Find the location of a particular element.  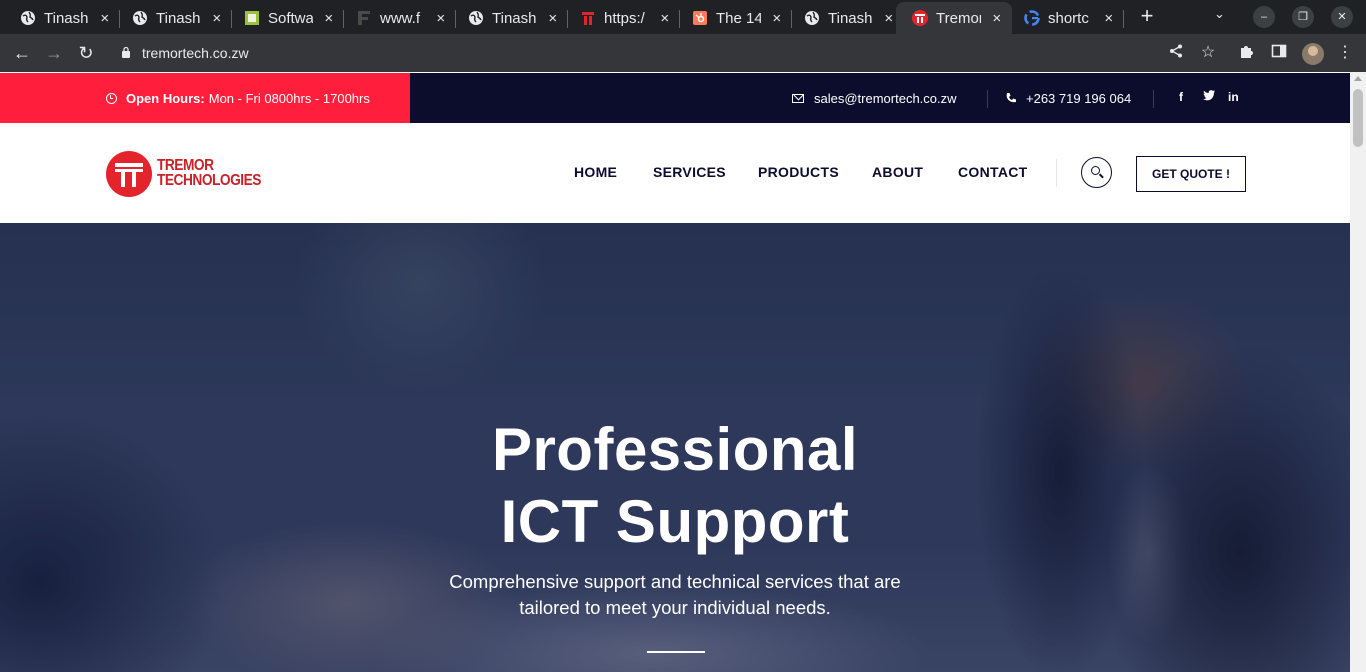

f-letter-icon is located at coordinates (364, 18).